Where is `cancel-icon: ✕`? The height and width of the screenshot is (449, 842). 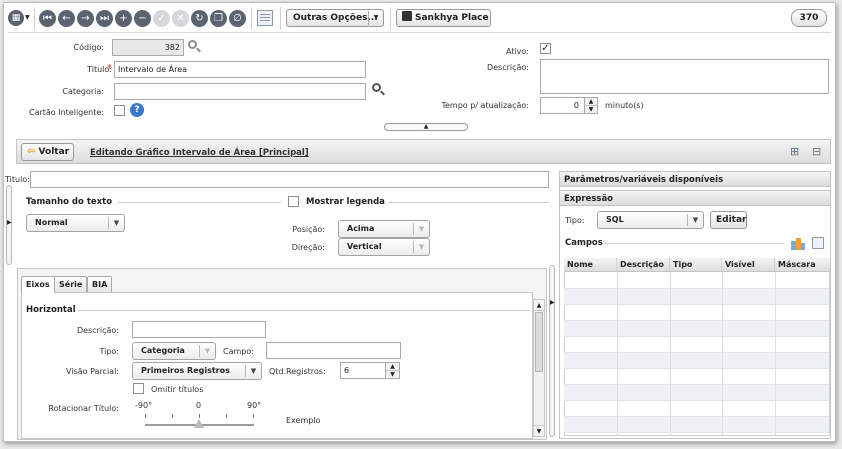 cancel-icon: ✕ is located at coordinates (180, 18).